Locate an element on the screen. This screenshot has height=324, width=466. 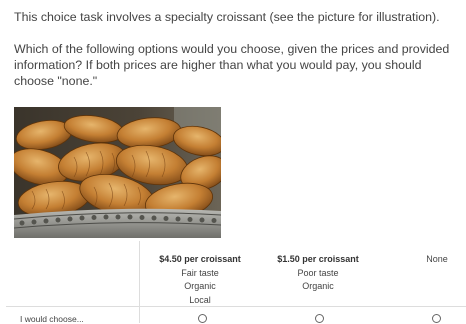
option-none-label: None is located at coordinates (437, 259).